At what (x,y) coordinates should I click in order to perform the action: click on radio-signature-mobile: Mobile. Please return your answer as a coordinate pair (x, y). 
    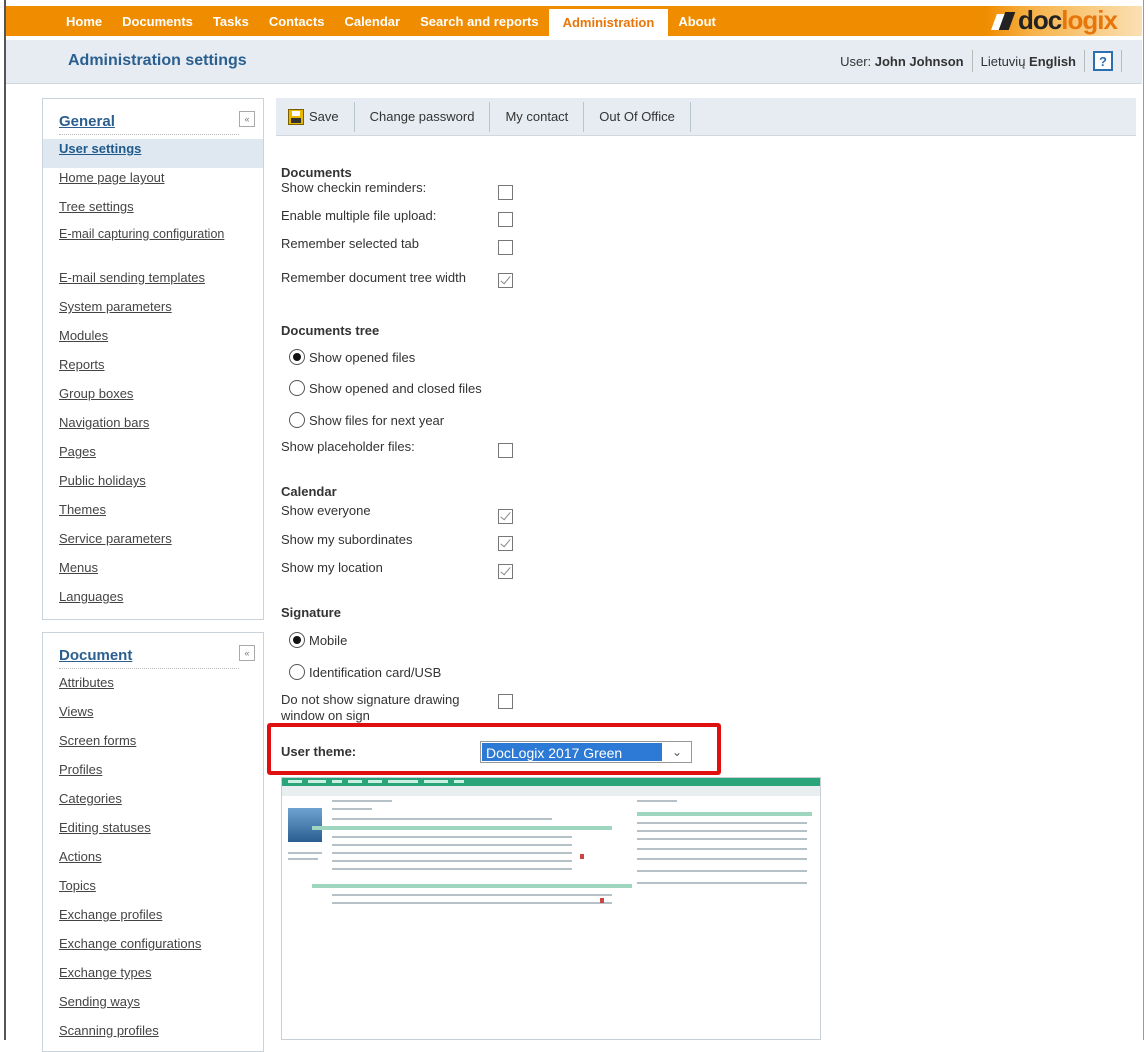
    Looking at the image, I should click on (318, 640).